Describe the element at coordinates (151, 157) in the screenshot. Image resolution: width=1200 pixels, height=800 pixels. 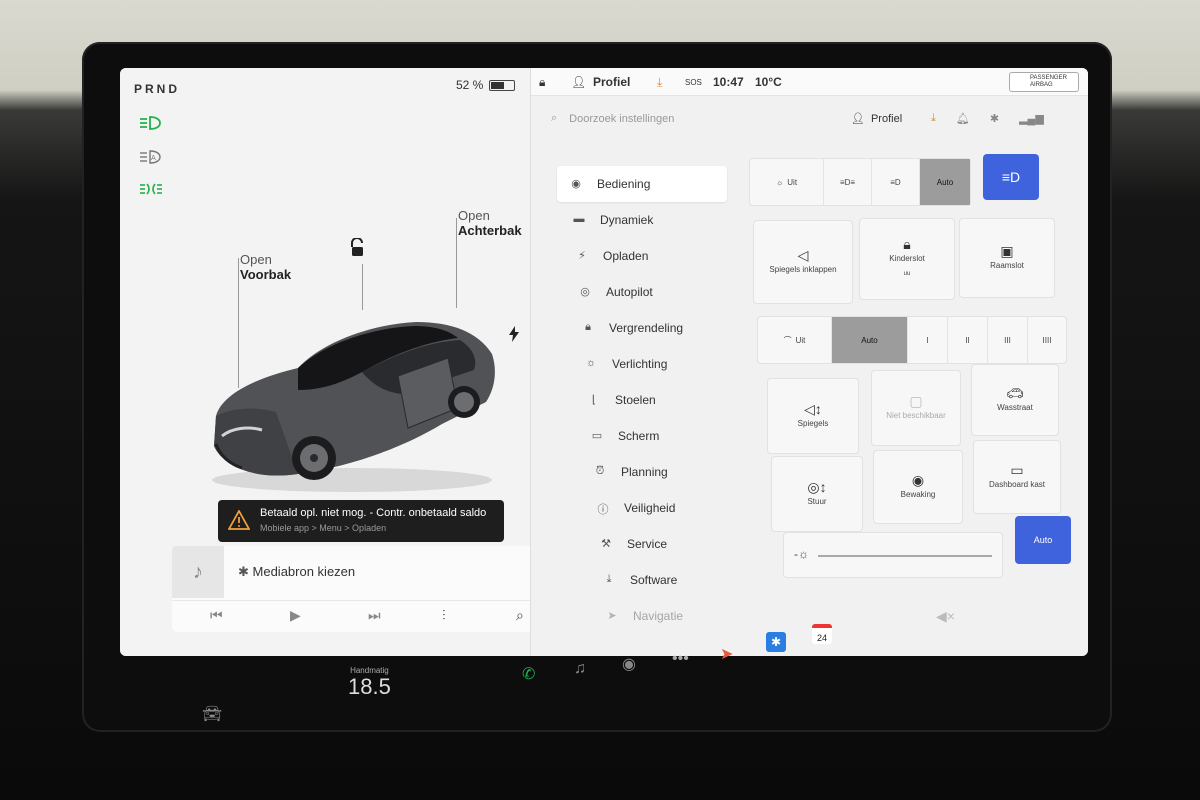
I see `auto-highbeam-icon: A` at that location.